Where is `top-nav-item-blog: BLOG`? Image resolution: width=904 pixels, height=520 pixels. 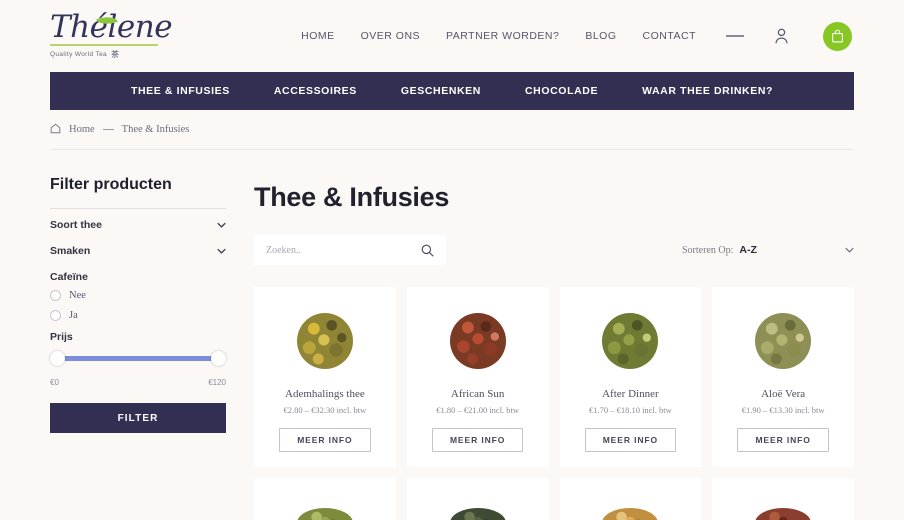 top-nav-item-blog: BLOG is located at coordinates (600, 36).